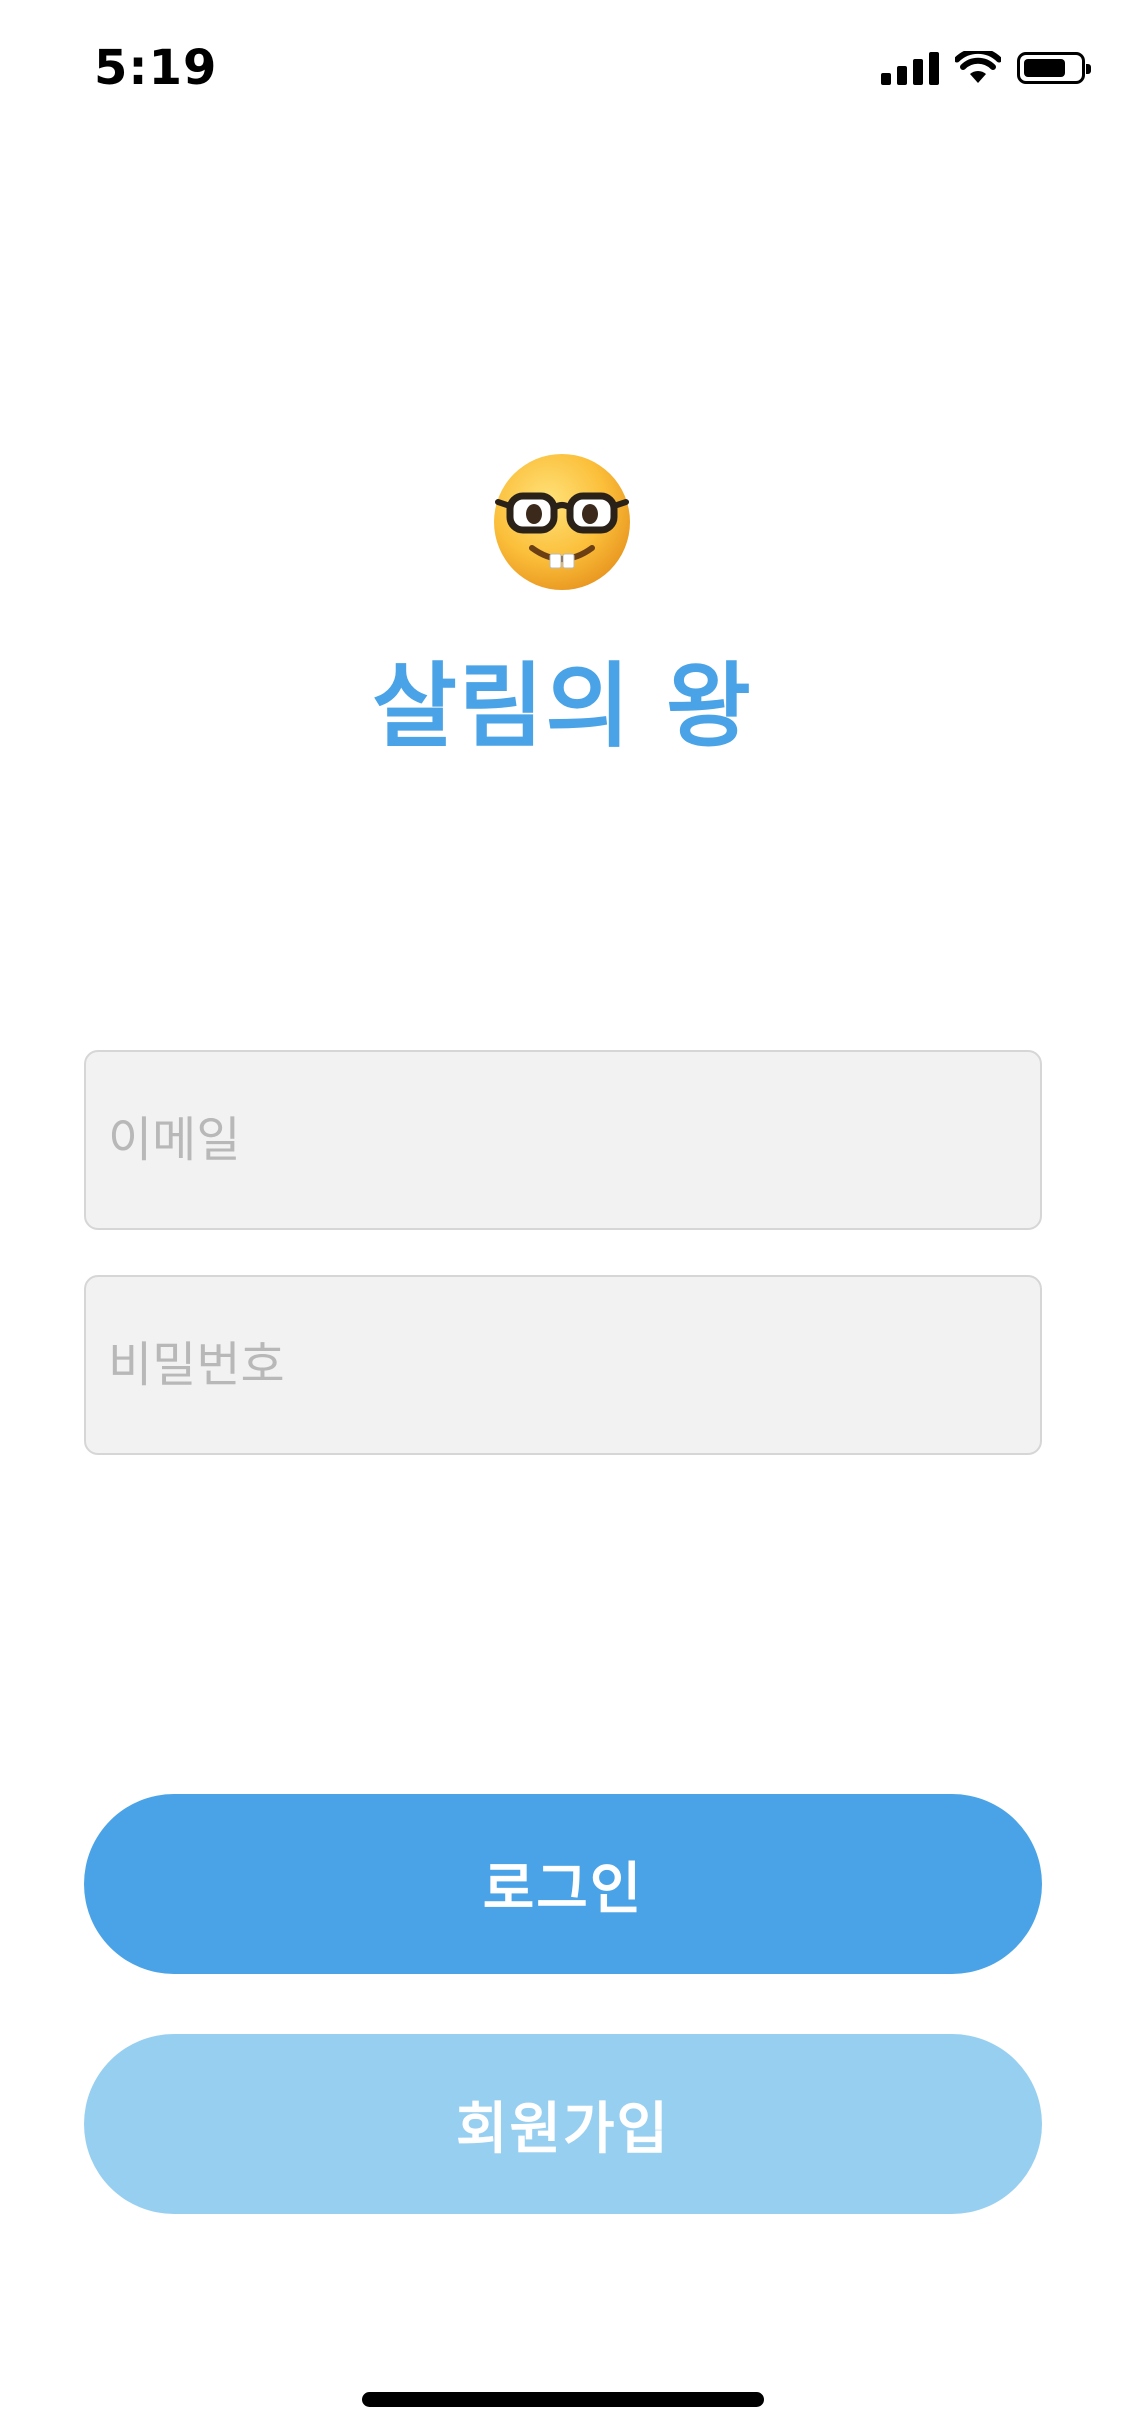  What do you see at coordinates (563, 1884) in the screenshot?
I see `login-button: 로그인` at bounding box center [563, 1884].